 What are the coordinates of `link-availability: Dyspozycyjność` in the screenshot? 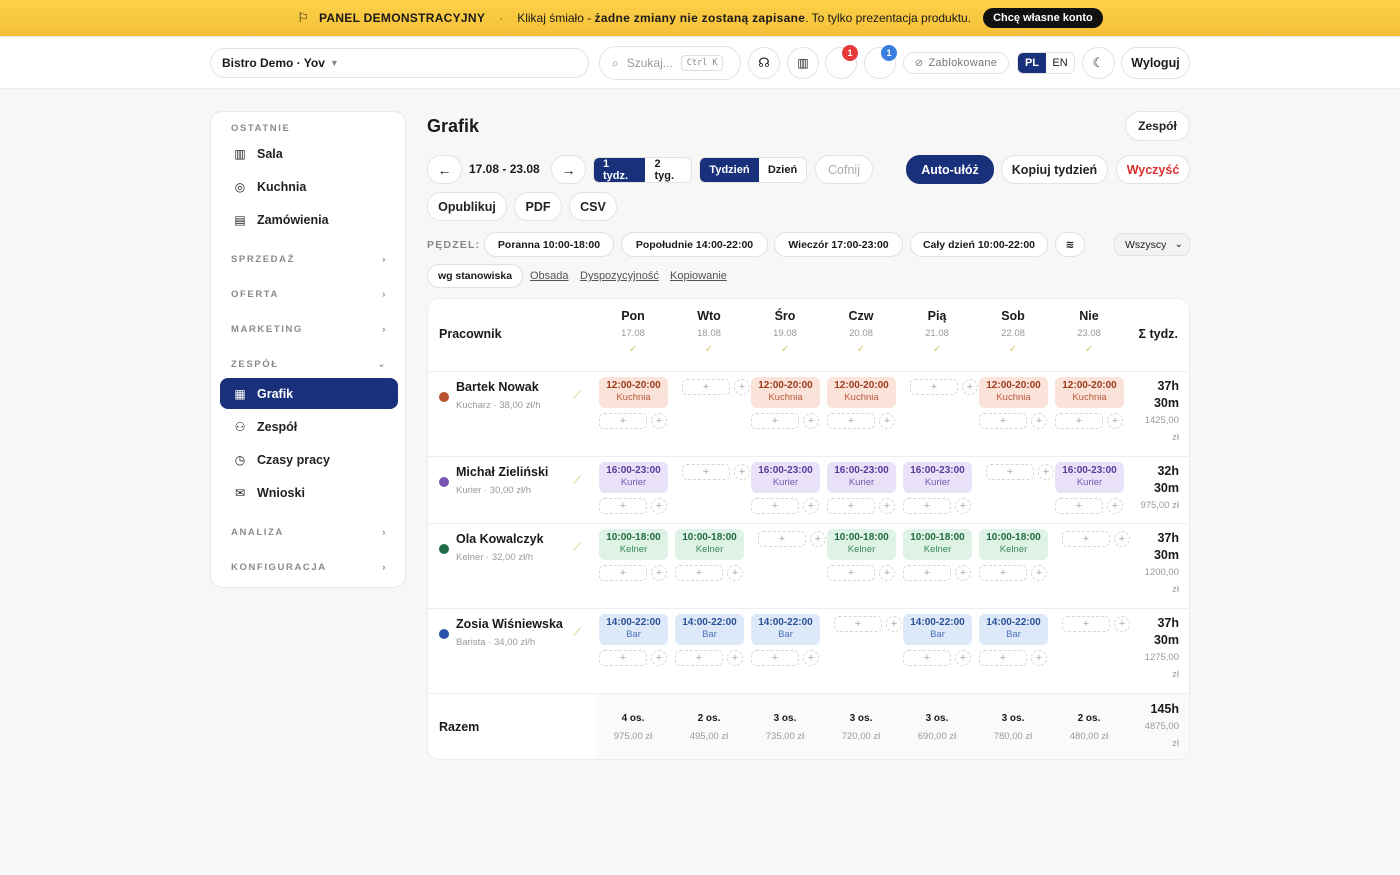 It's located at (619, 276).